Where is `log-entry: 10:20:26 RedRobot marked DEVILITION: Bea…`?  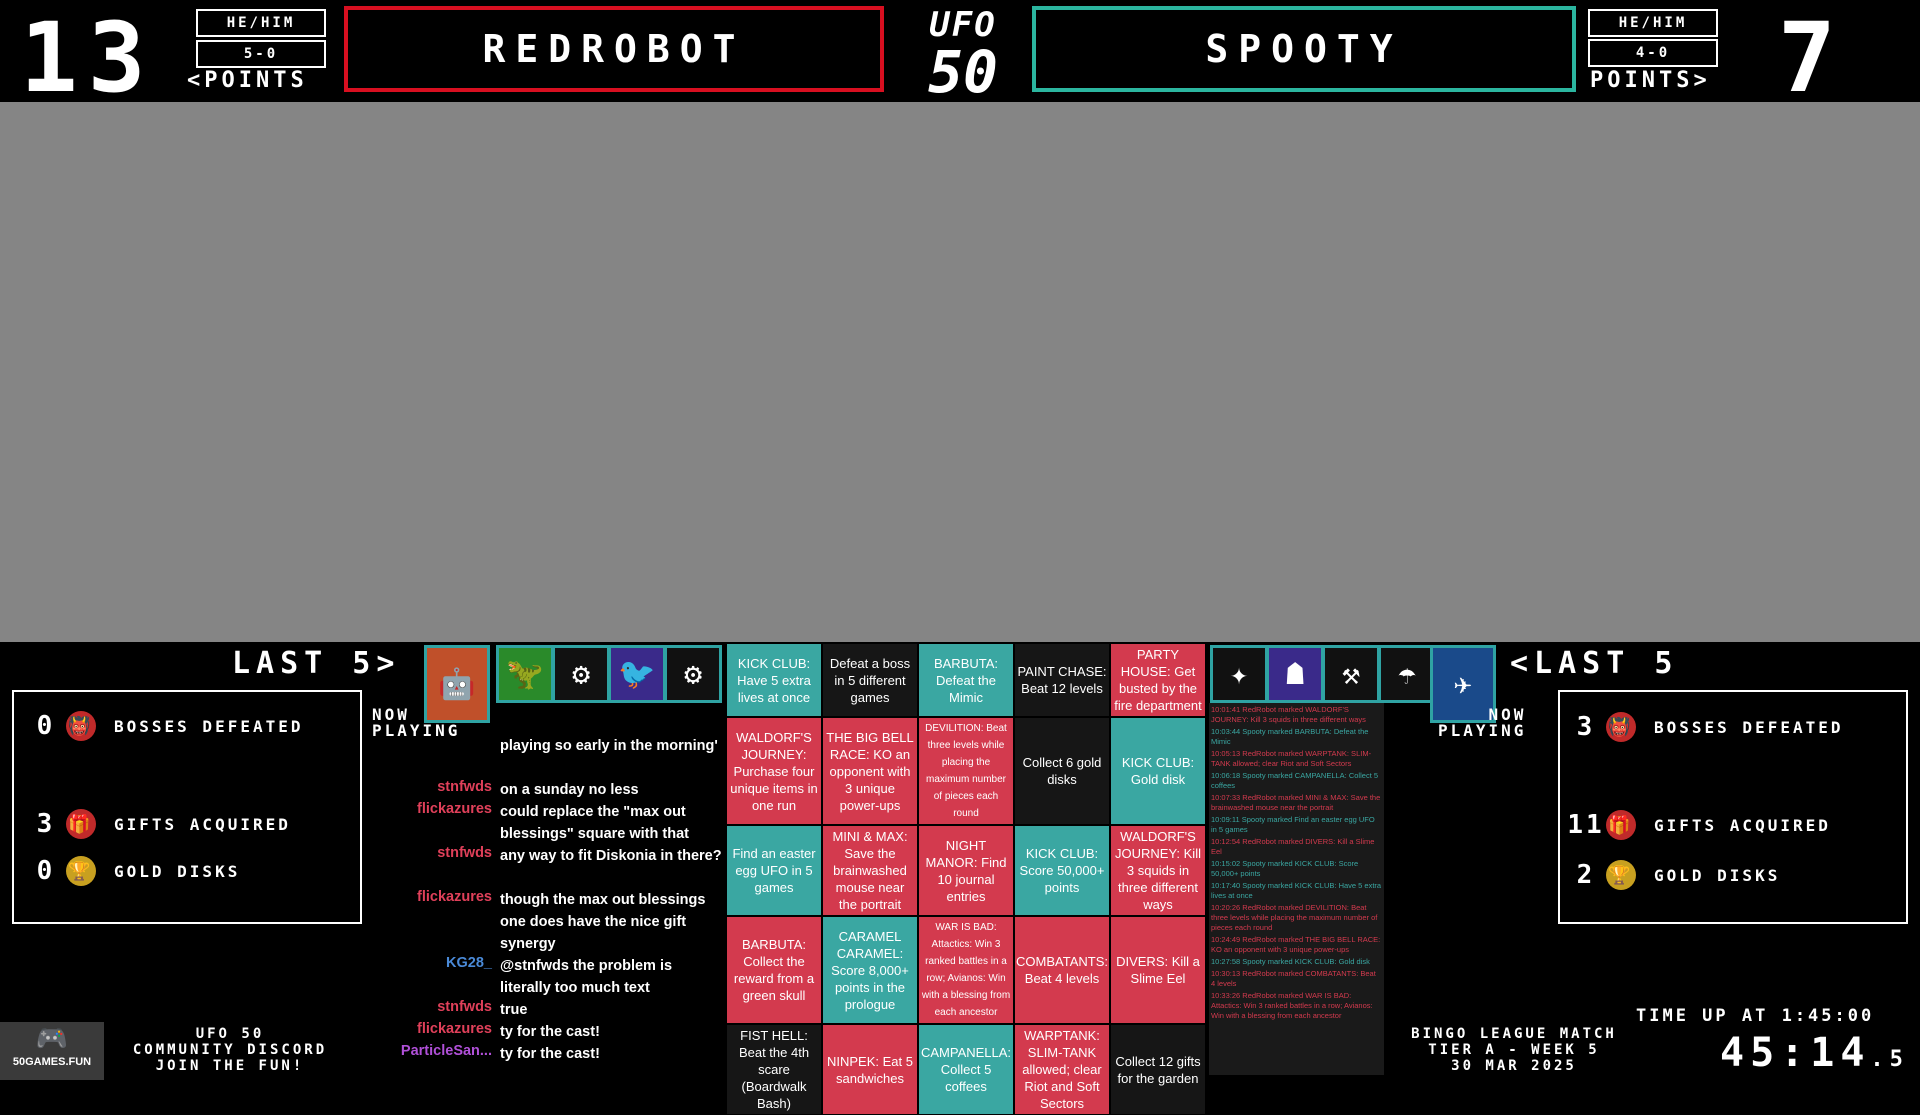
log-entry: 10:20:26 RedRobot marked DEVILITION: Bea… is located at coordinates (1294, 917).